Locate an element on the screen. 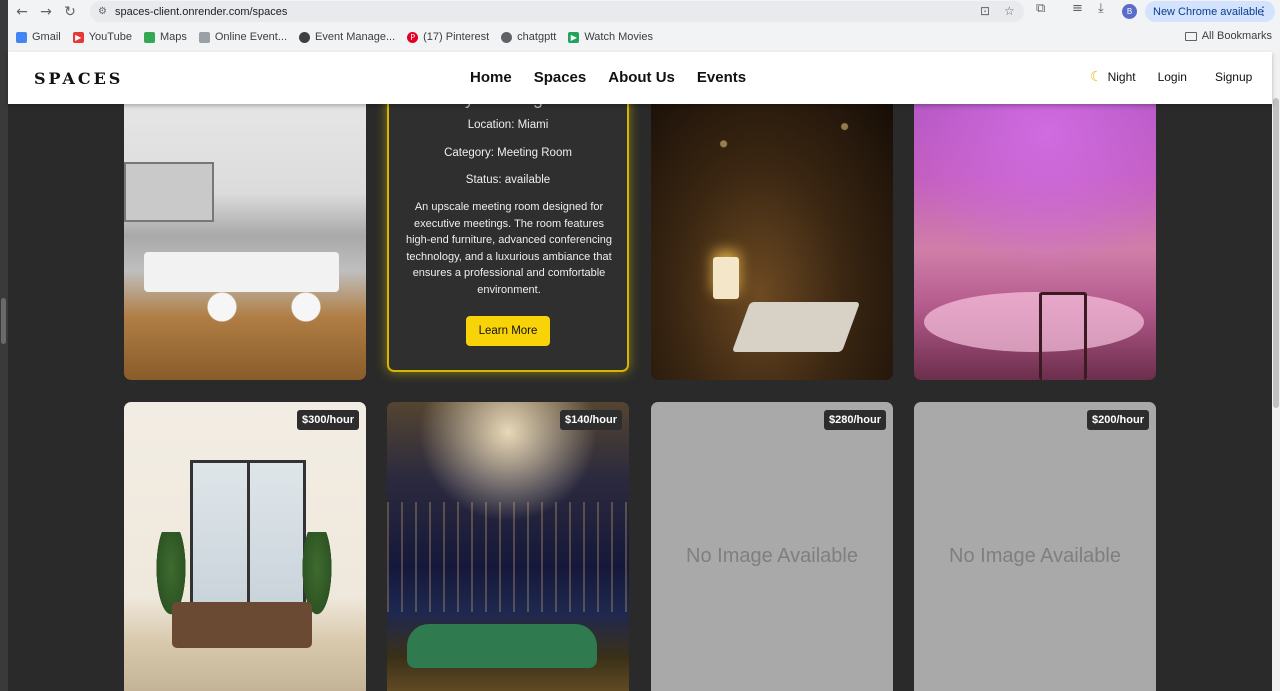 The height and width of the screenshot is (691, 1280). back-icon: ← is located at coordinates (22, 12).